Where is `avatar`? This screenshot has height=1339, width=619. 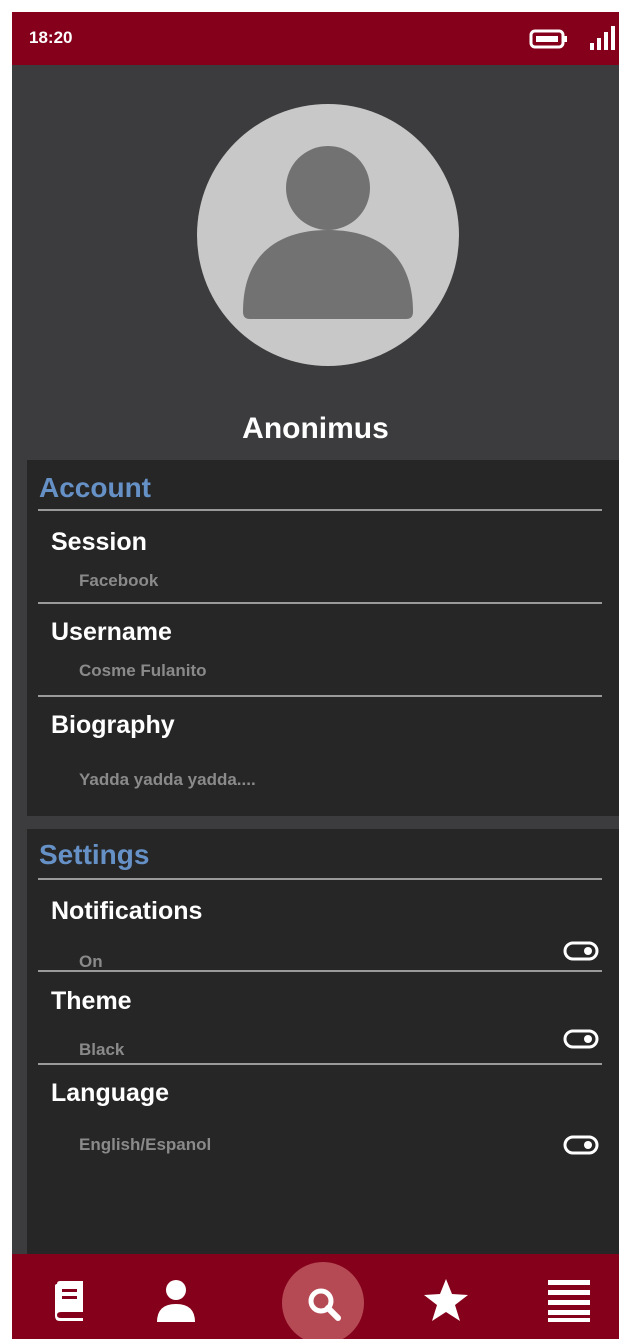 avatar is located at coordinates (328, 235).